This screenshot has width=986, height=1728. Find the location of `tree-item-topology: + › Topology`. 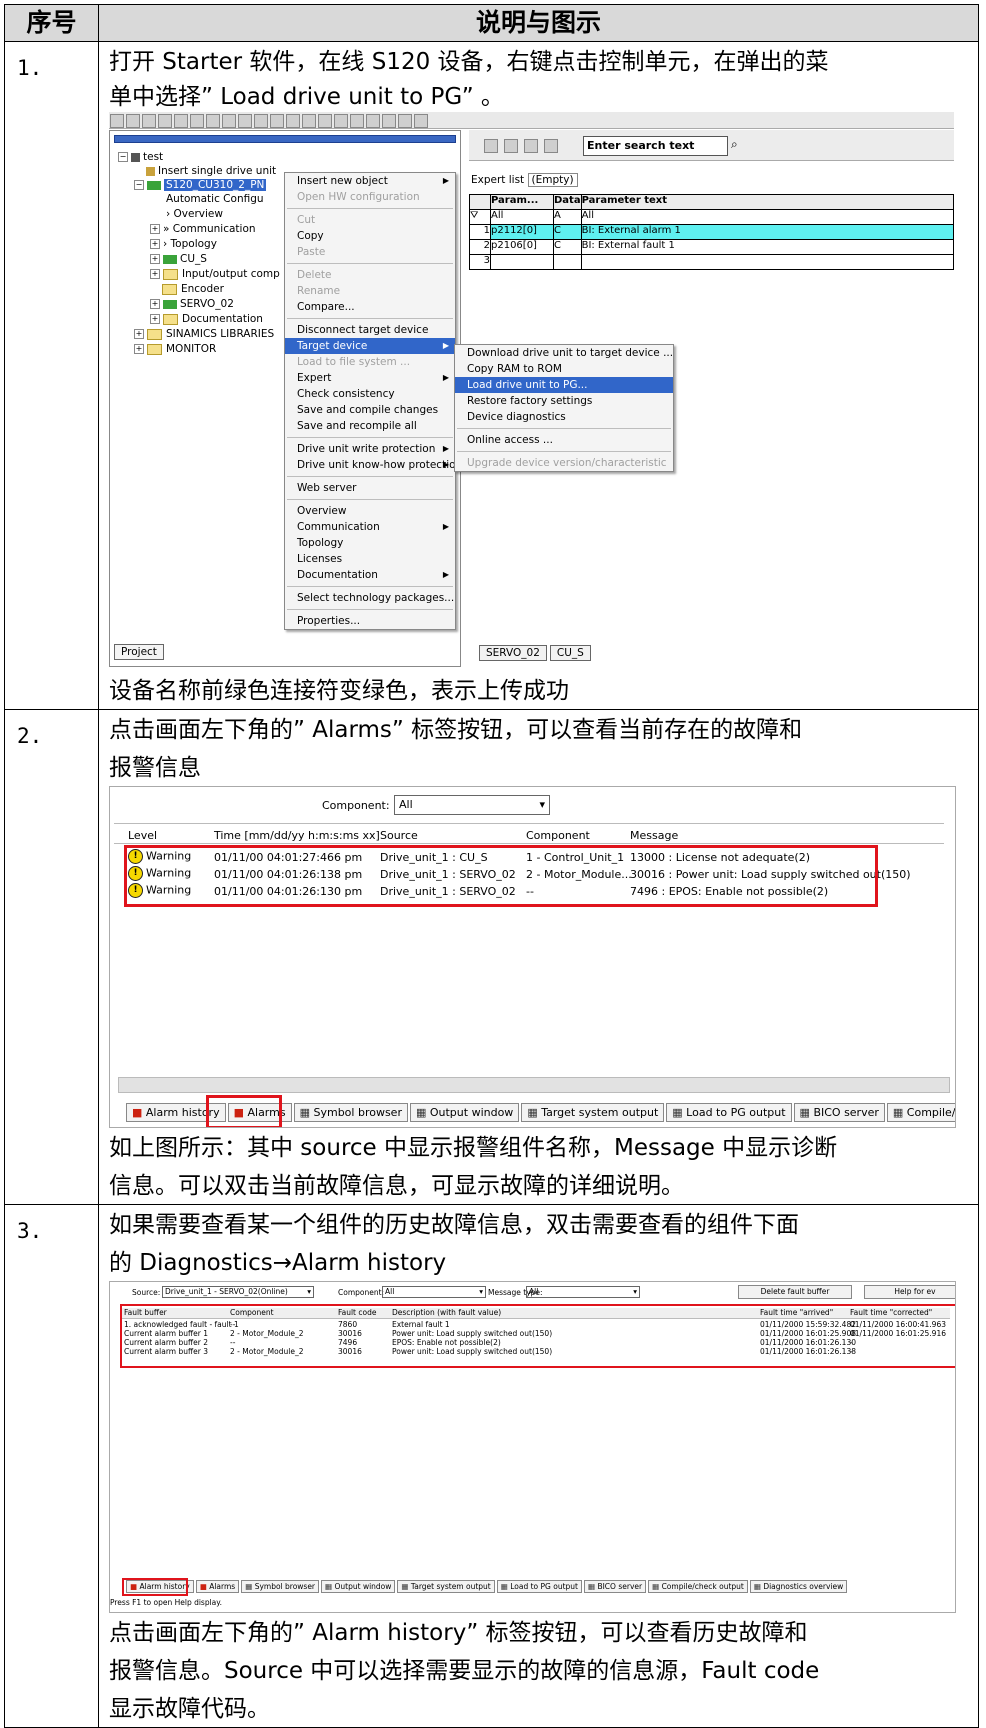

tree-item-topology: + › Topology is located at coordinates (183, 244).